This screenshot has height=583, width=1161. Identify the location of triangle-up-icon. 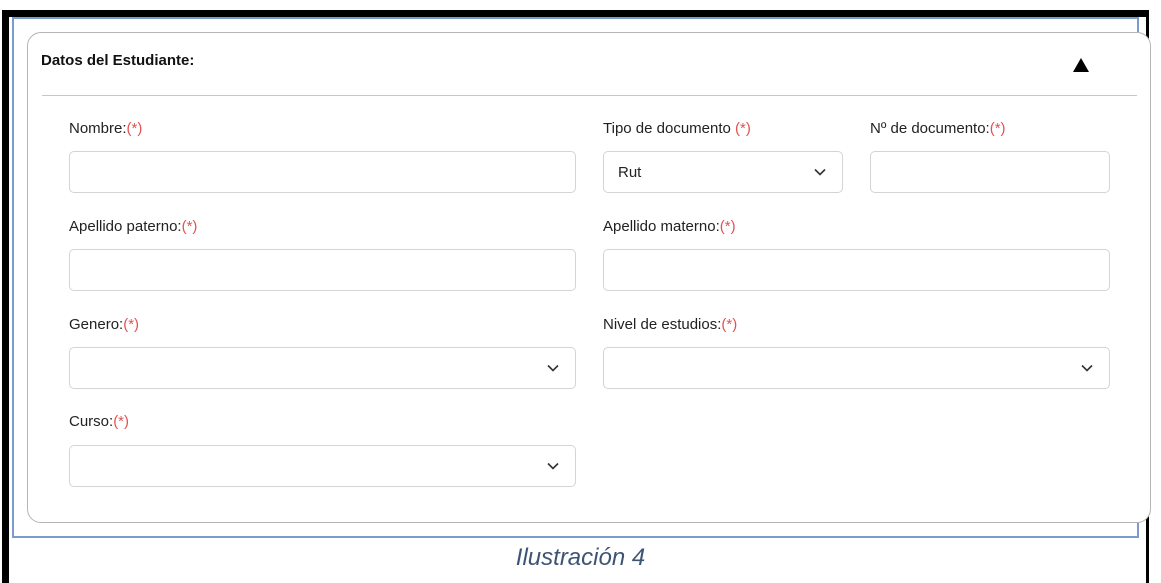
(1081, 65).